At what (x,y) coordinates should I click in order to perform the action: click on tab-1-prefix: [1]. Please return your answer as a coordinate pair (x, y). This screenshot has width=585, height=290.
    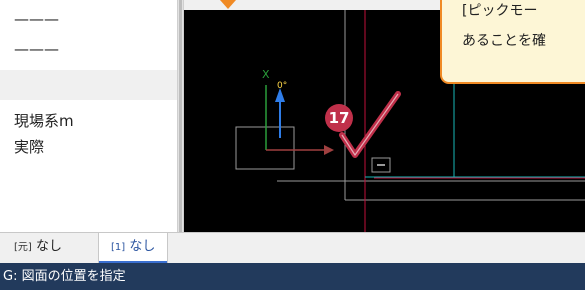
    Looking at the image, I should click on (118, 247).